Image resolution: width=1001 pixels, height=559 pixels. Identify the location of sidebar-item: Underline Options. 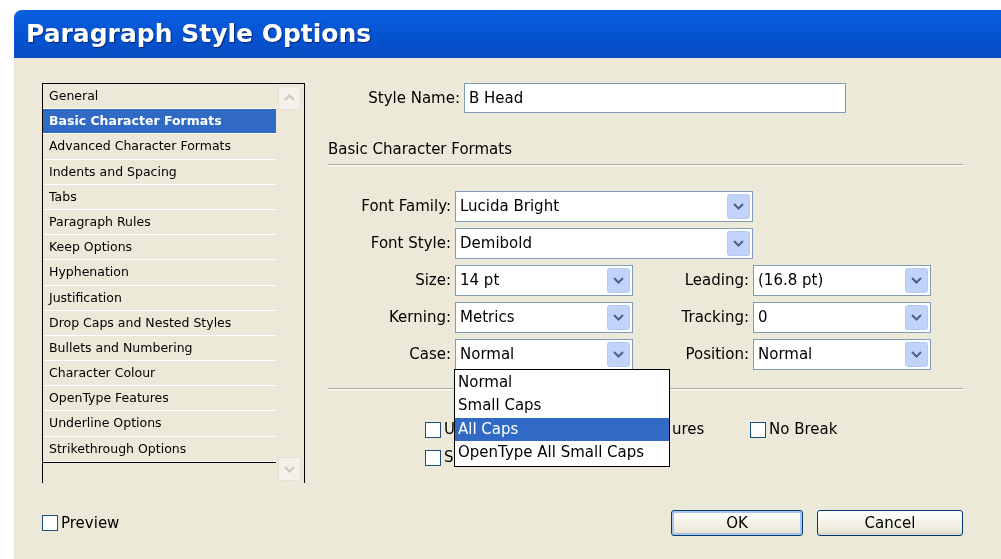
(159, 424).